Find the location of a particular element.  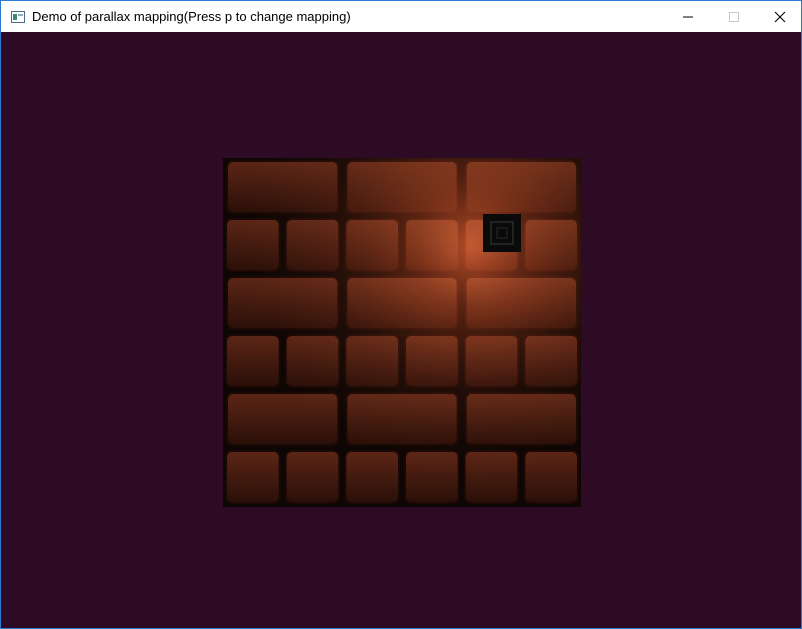

app-window-icon is located at coordinates (18, 16).